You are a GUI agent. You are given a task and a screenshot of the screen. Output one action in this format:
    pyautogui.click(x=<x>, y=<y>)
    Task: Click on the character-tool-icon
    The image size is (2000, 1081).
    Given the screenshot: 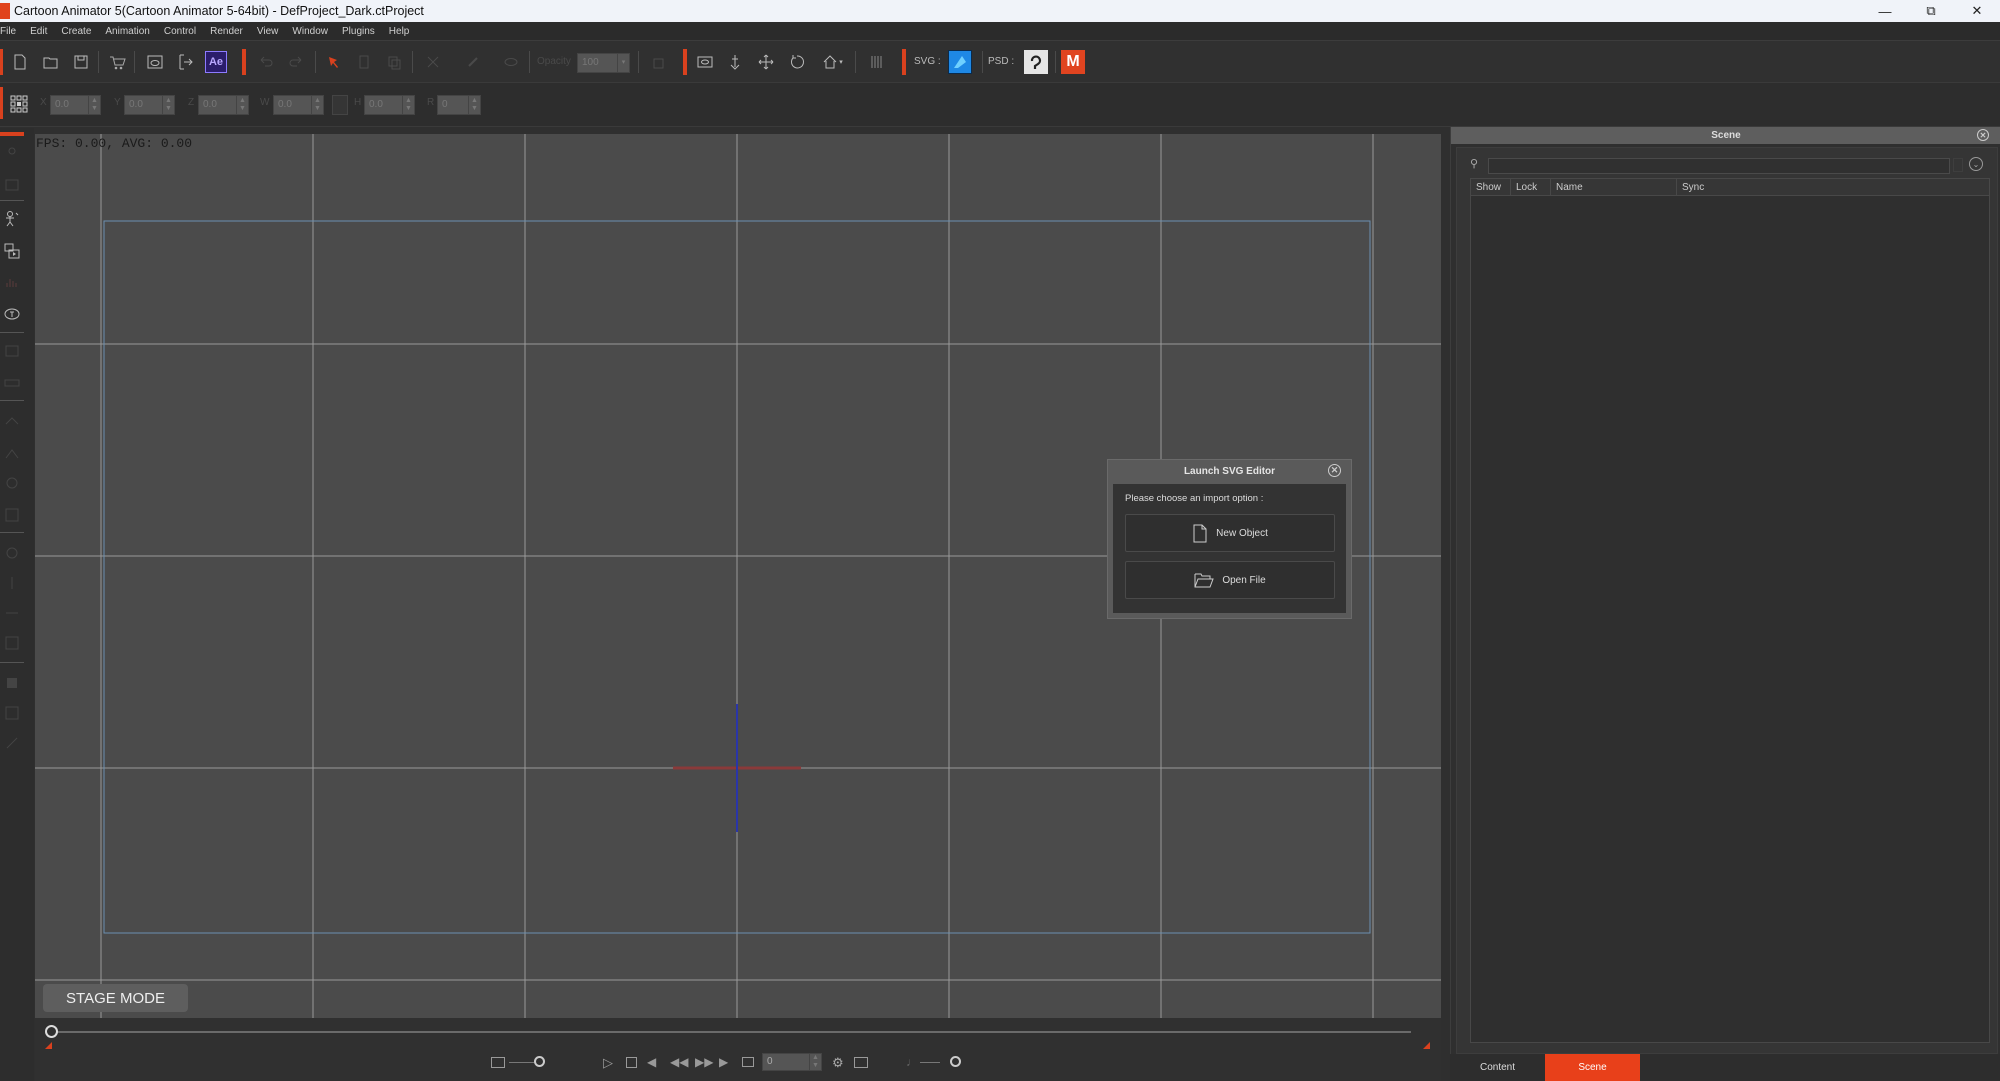 What is the action you would take?
    pyautogui.click(x=12, y=155)
    